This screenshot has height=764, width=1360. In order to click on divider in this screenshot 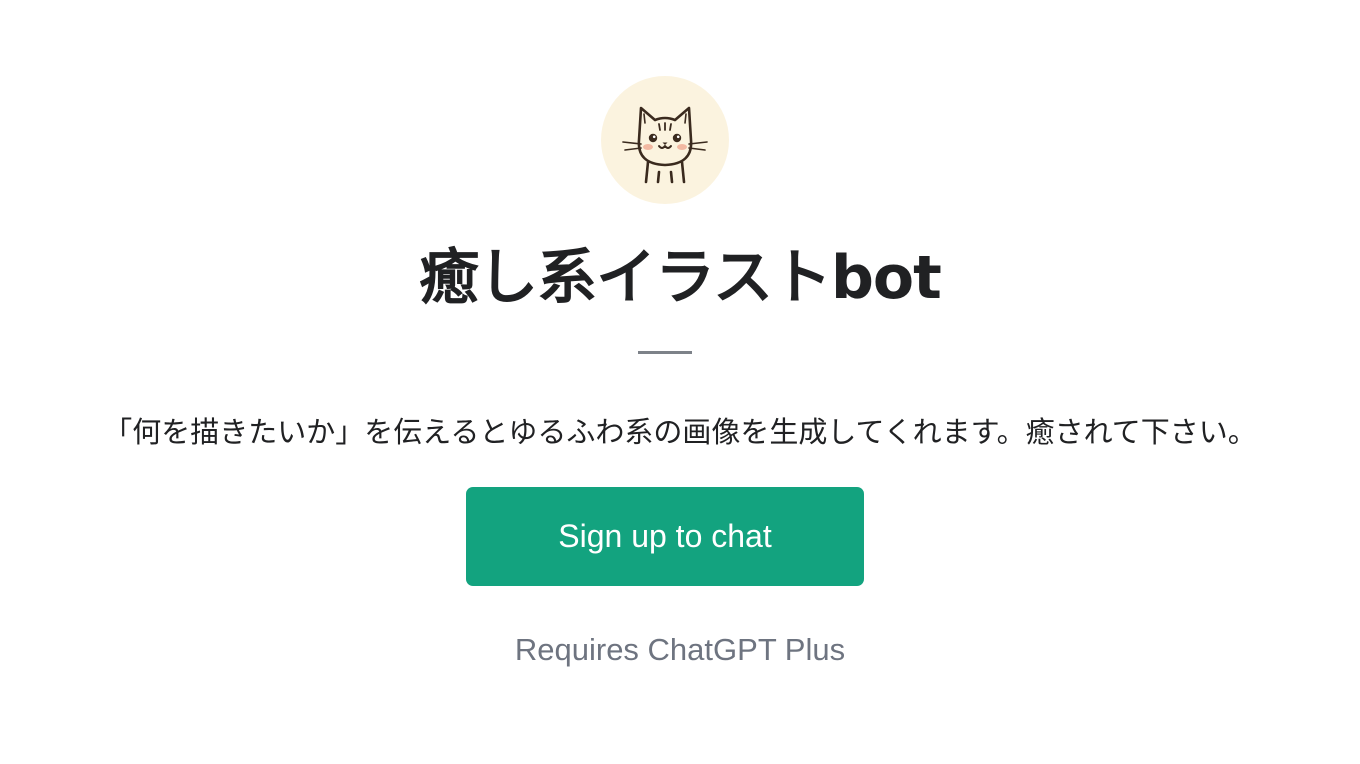, I will do `click(665, 352)`.